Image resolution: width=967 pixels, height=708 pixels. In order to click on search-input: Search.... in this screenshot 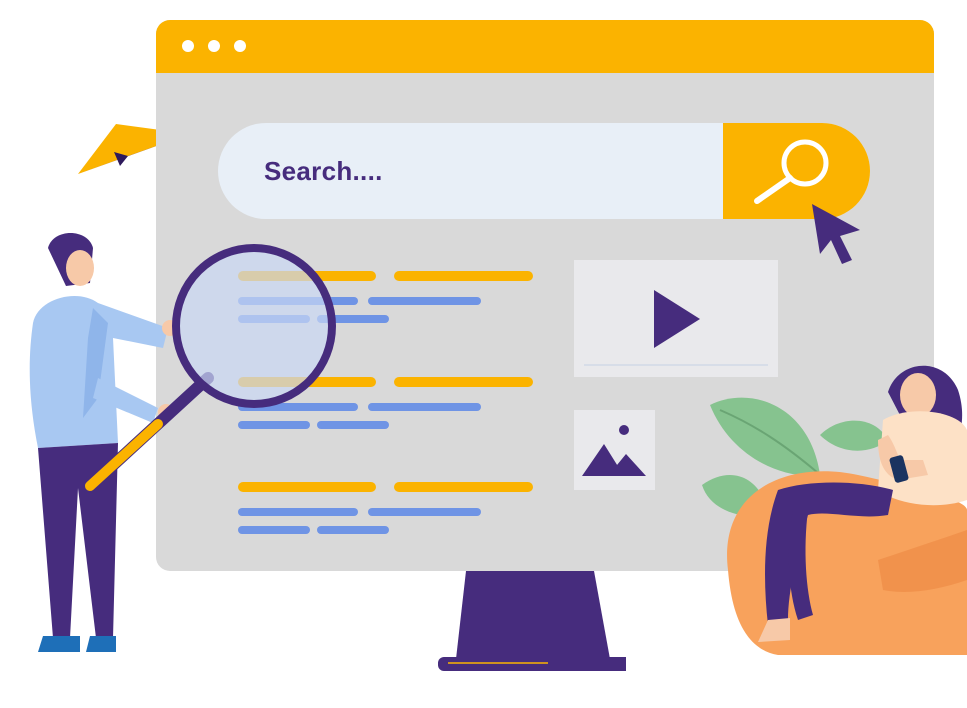, I will do `click(323, 171)`.